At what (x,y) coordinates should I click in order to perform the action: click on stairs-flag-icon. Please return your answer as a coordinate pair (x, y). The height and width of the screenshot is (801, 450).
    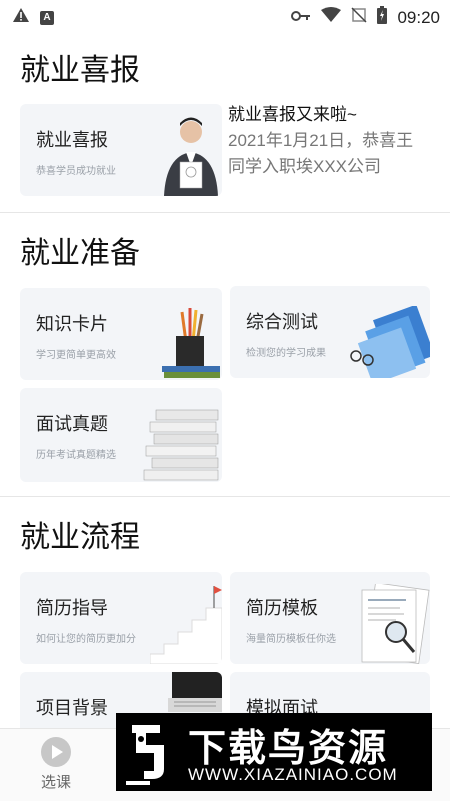
    Looking at the image, I should click on (186, 625).